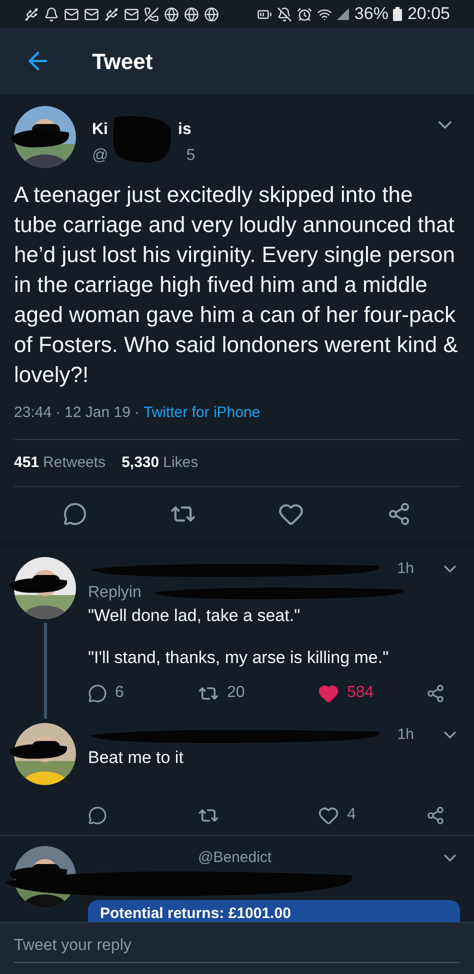 This screenshot has height=974, width=474. Describe the element at coordinates (180, 462) in the screenshot. I see `like-label: Likes` at that location.